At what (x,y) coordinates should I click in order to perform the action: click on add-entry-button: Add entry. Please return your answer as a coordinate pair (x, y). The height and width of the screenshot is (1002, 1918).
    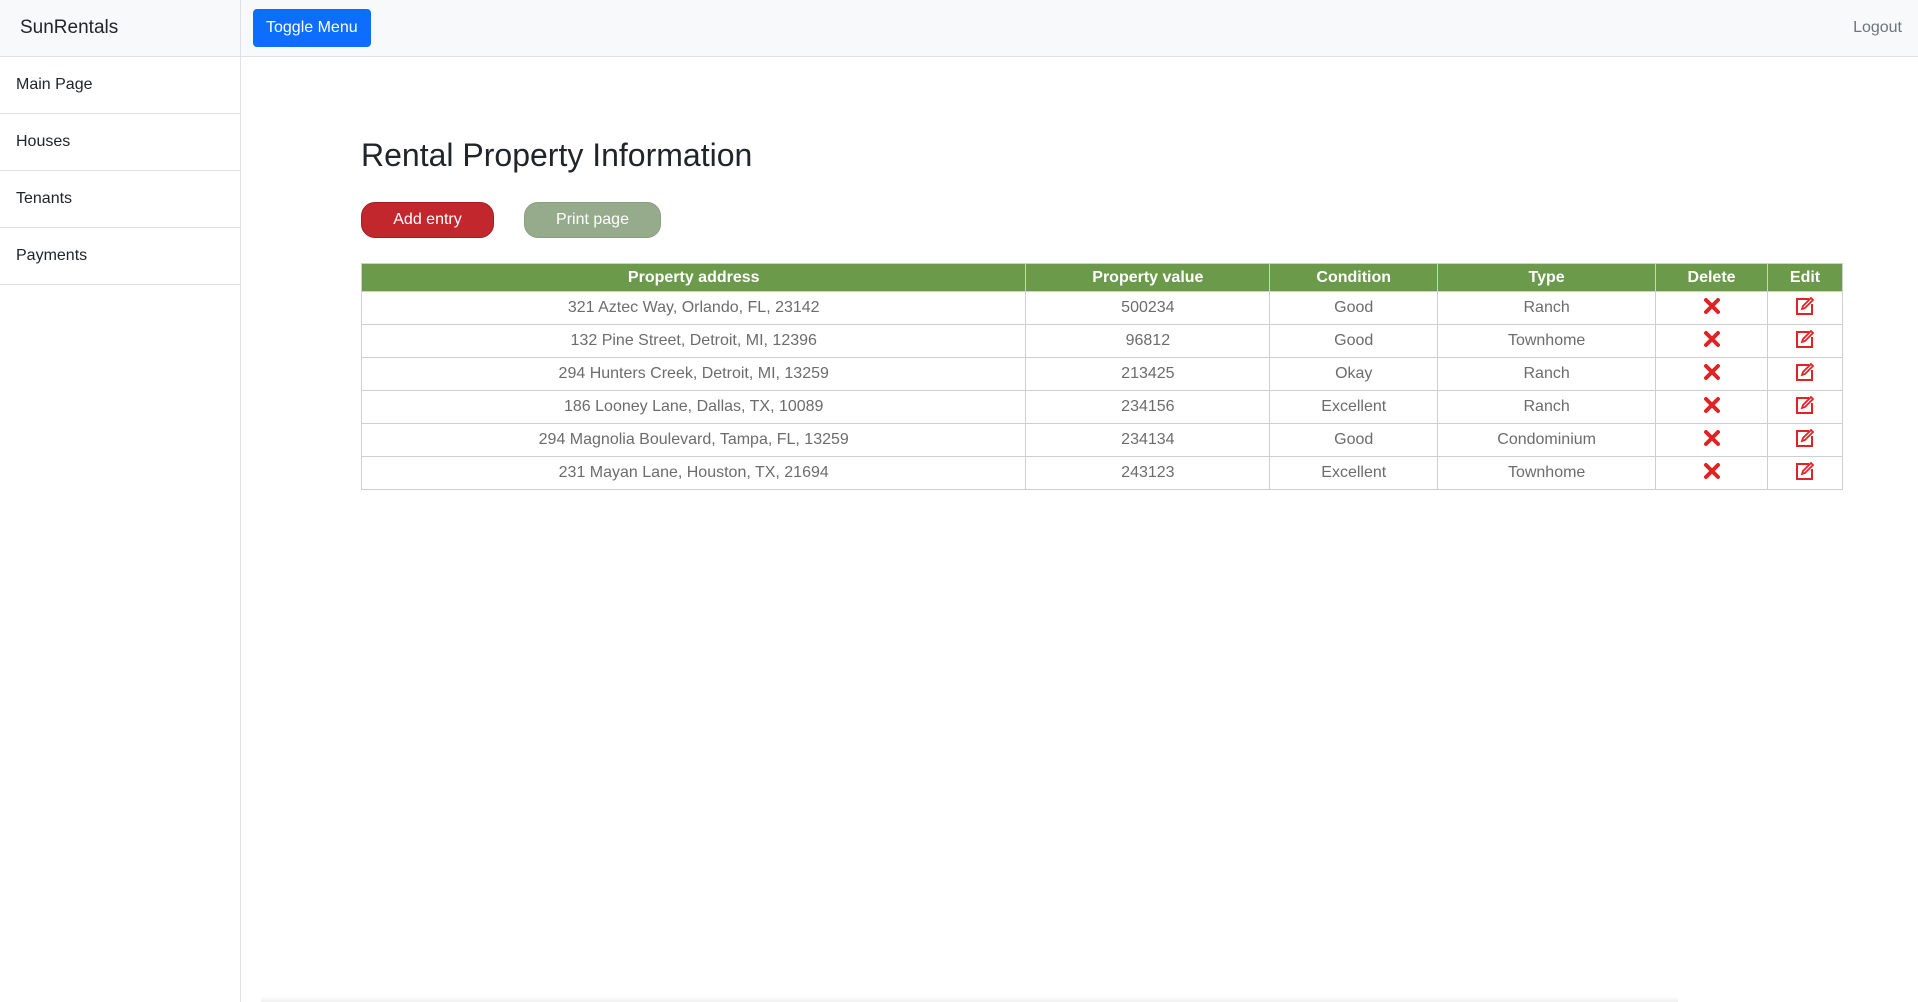
    Looking at the image, I should click on (427, 220).